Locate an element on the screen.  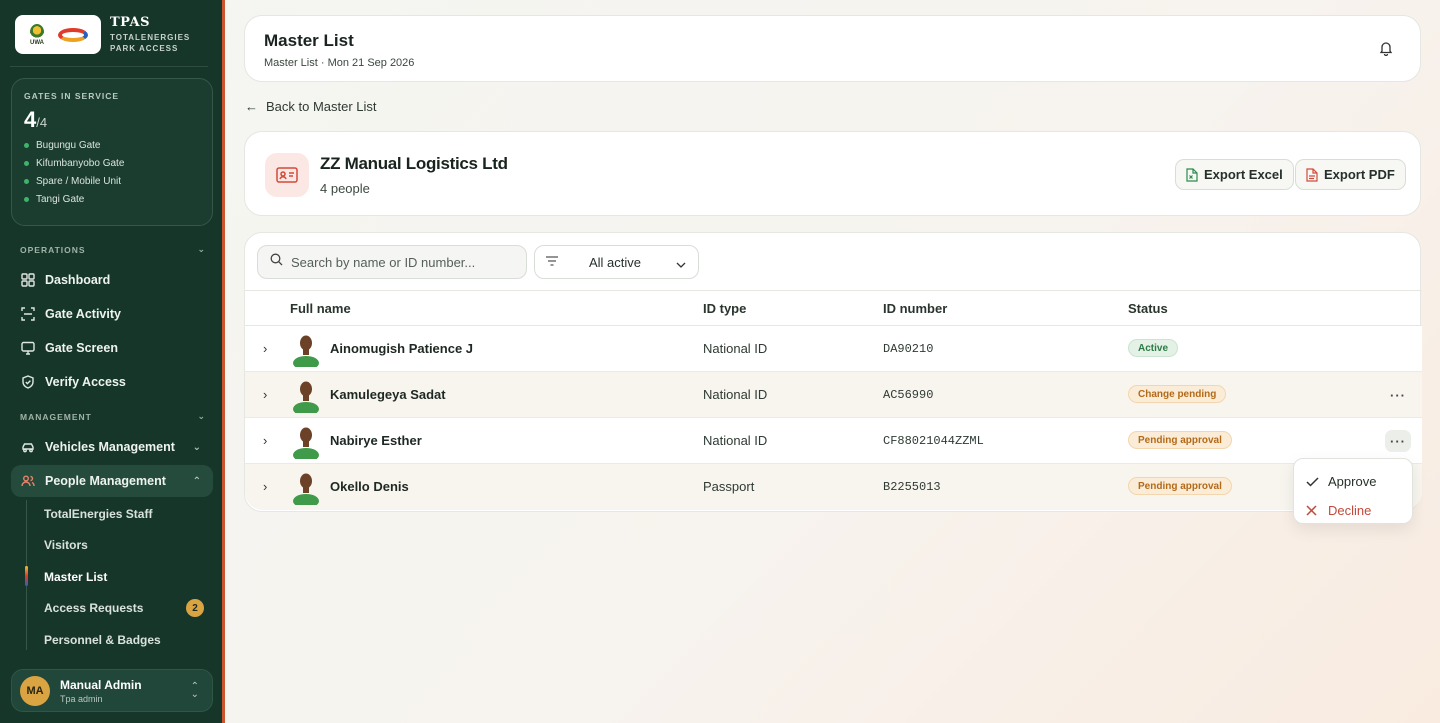
status-badge: Change pending is located at coordinates (1177, 394).